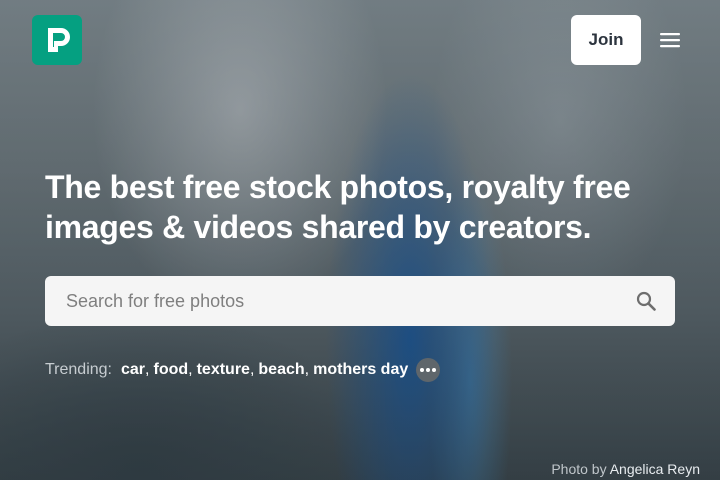  What do you see at coordinates (646, 301) in the screenshot?
I see `search-icon` at bounding box center [646, 301].